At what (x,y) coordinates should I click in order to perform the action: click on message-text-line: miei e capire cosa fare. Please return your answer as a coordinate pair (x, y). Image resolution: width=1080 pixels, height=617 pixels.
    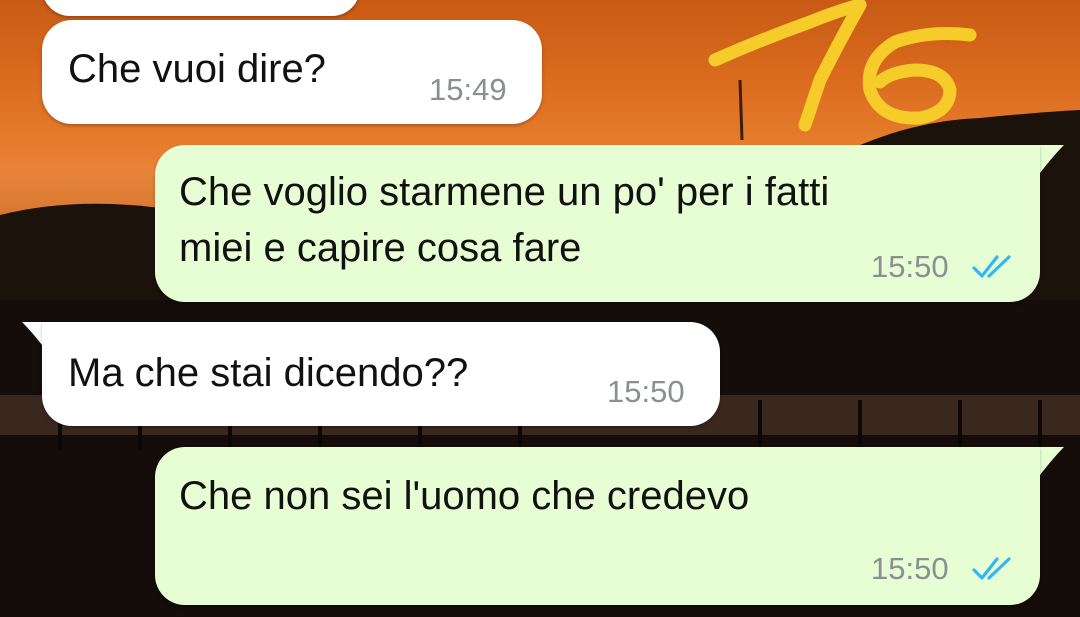
    Looking at the image, I should click on (380, 248).